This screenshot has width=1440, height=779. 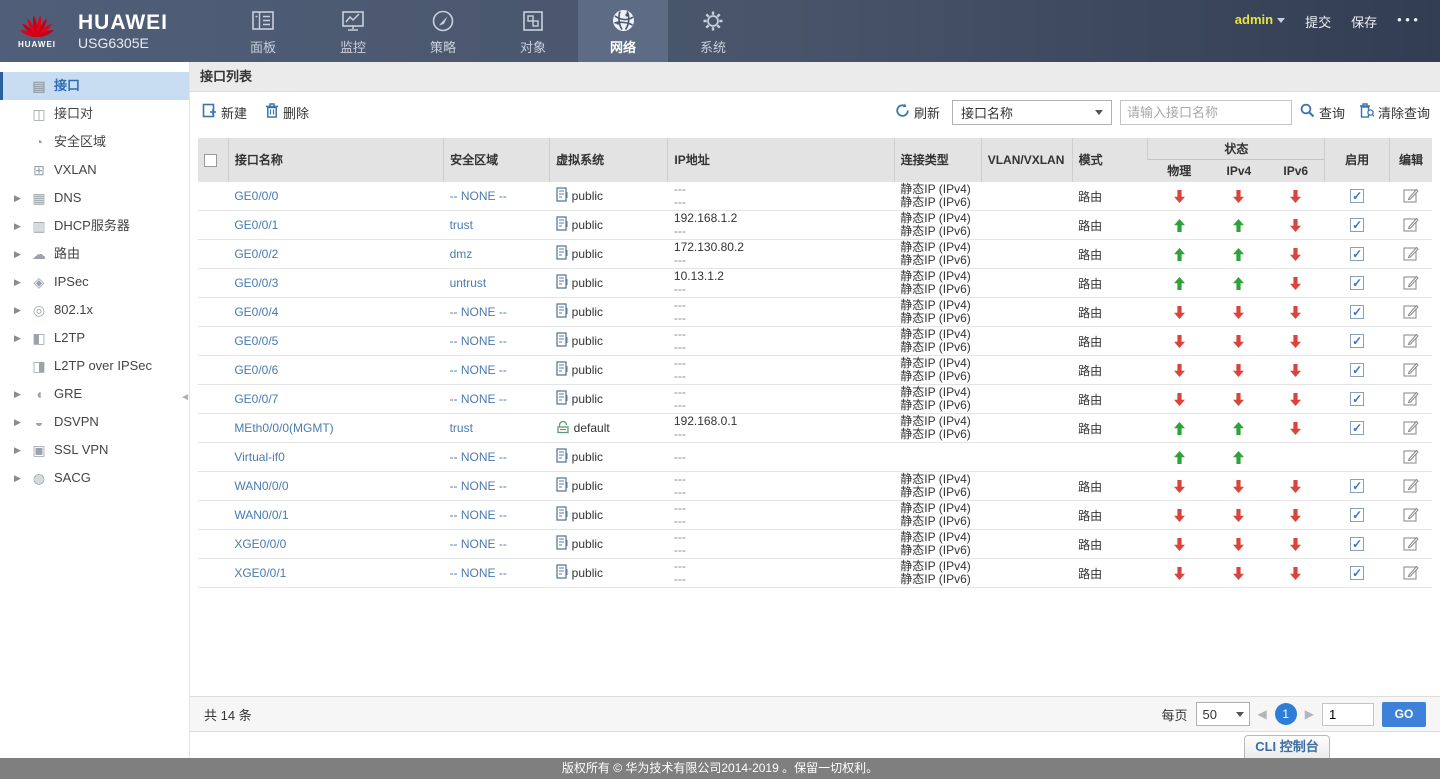 I want to click on interface-name-link: GE0/0/2, so click(x=256, y=254).